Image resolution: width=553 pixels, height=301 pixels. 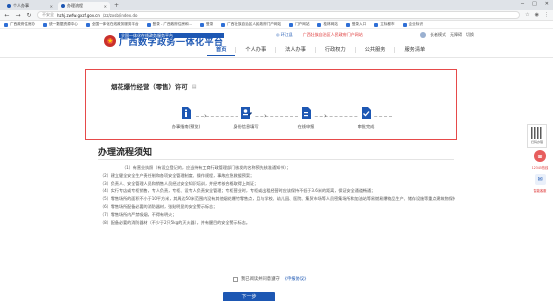 I want to click on qr-label: 扫码办理, so click(x=536, y=142).